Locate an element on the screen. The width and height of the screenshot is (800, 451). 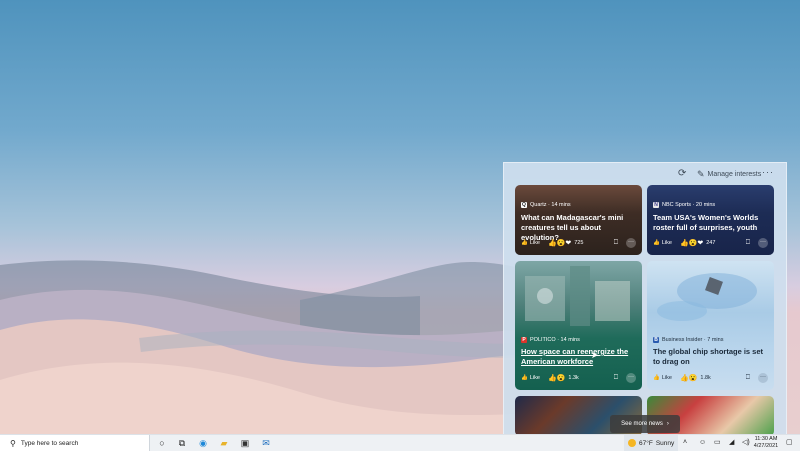
refresh-icon: ⟳ is located at coordinates (683, 174).